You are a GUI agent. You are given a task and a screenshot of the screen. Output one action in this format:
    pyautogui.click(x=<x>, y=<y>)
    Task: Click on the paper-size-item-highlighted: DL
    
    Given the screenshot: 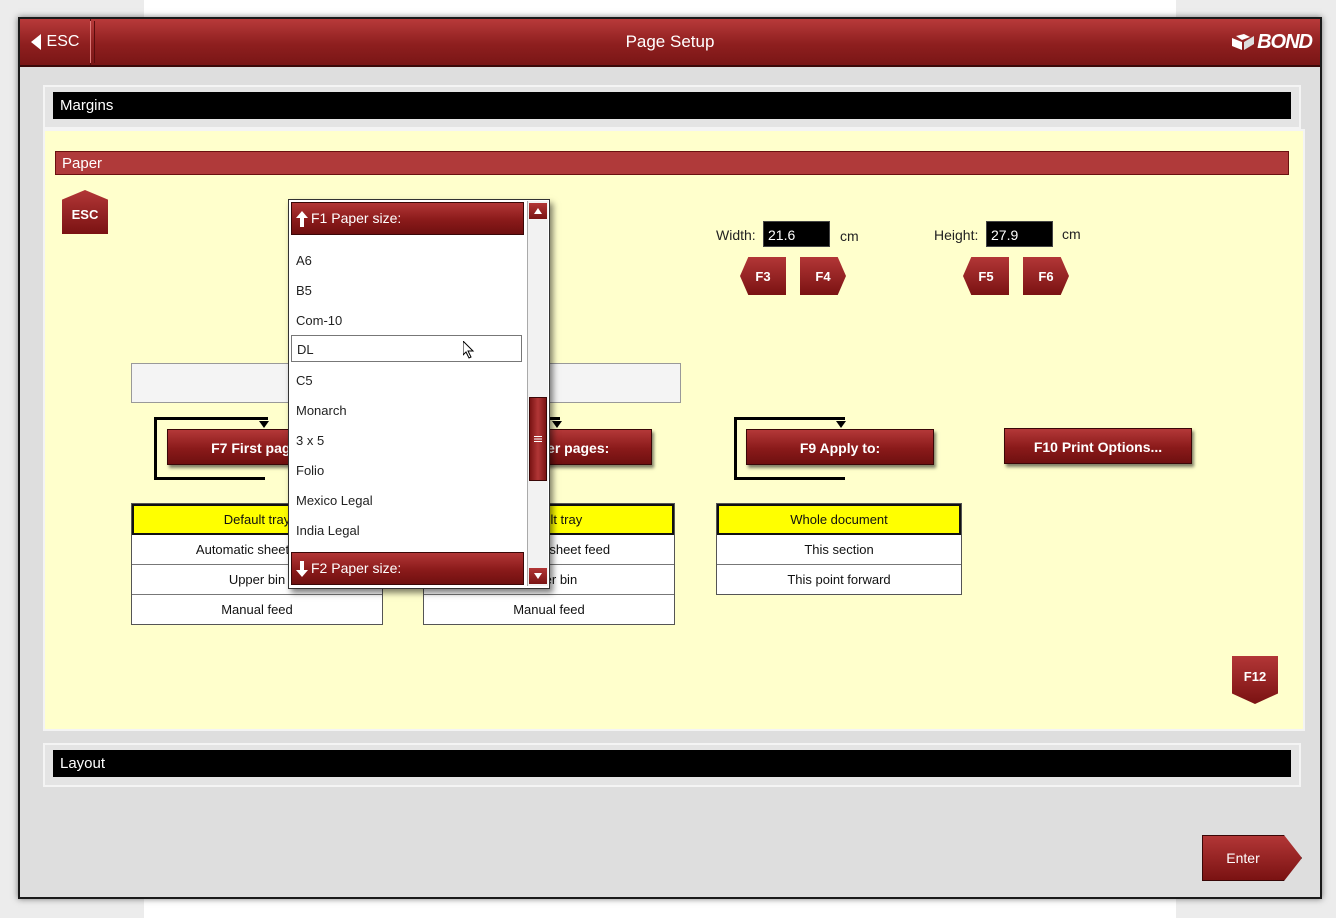 What is the action you would take?
    pyautogui.click(x=406, y=348)
    